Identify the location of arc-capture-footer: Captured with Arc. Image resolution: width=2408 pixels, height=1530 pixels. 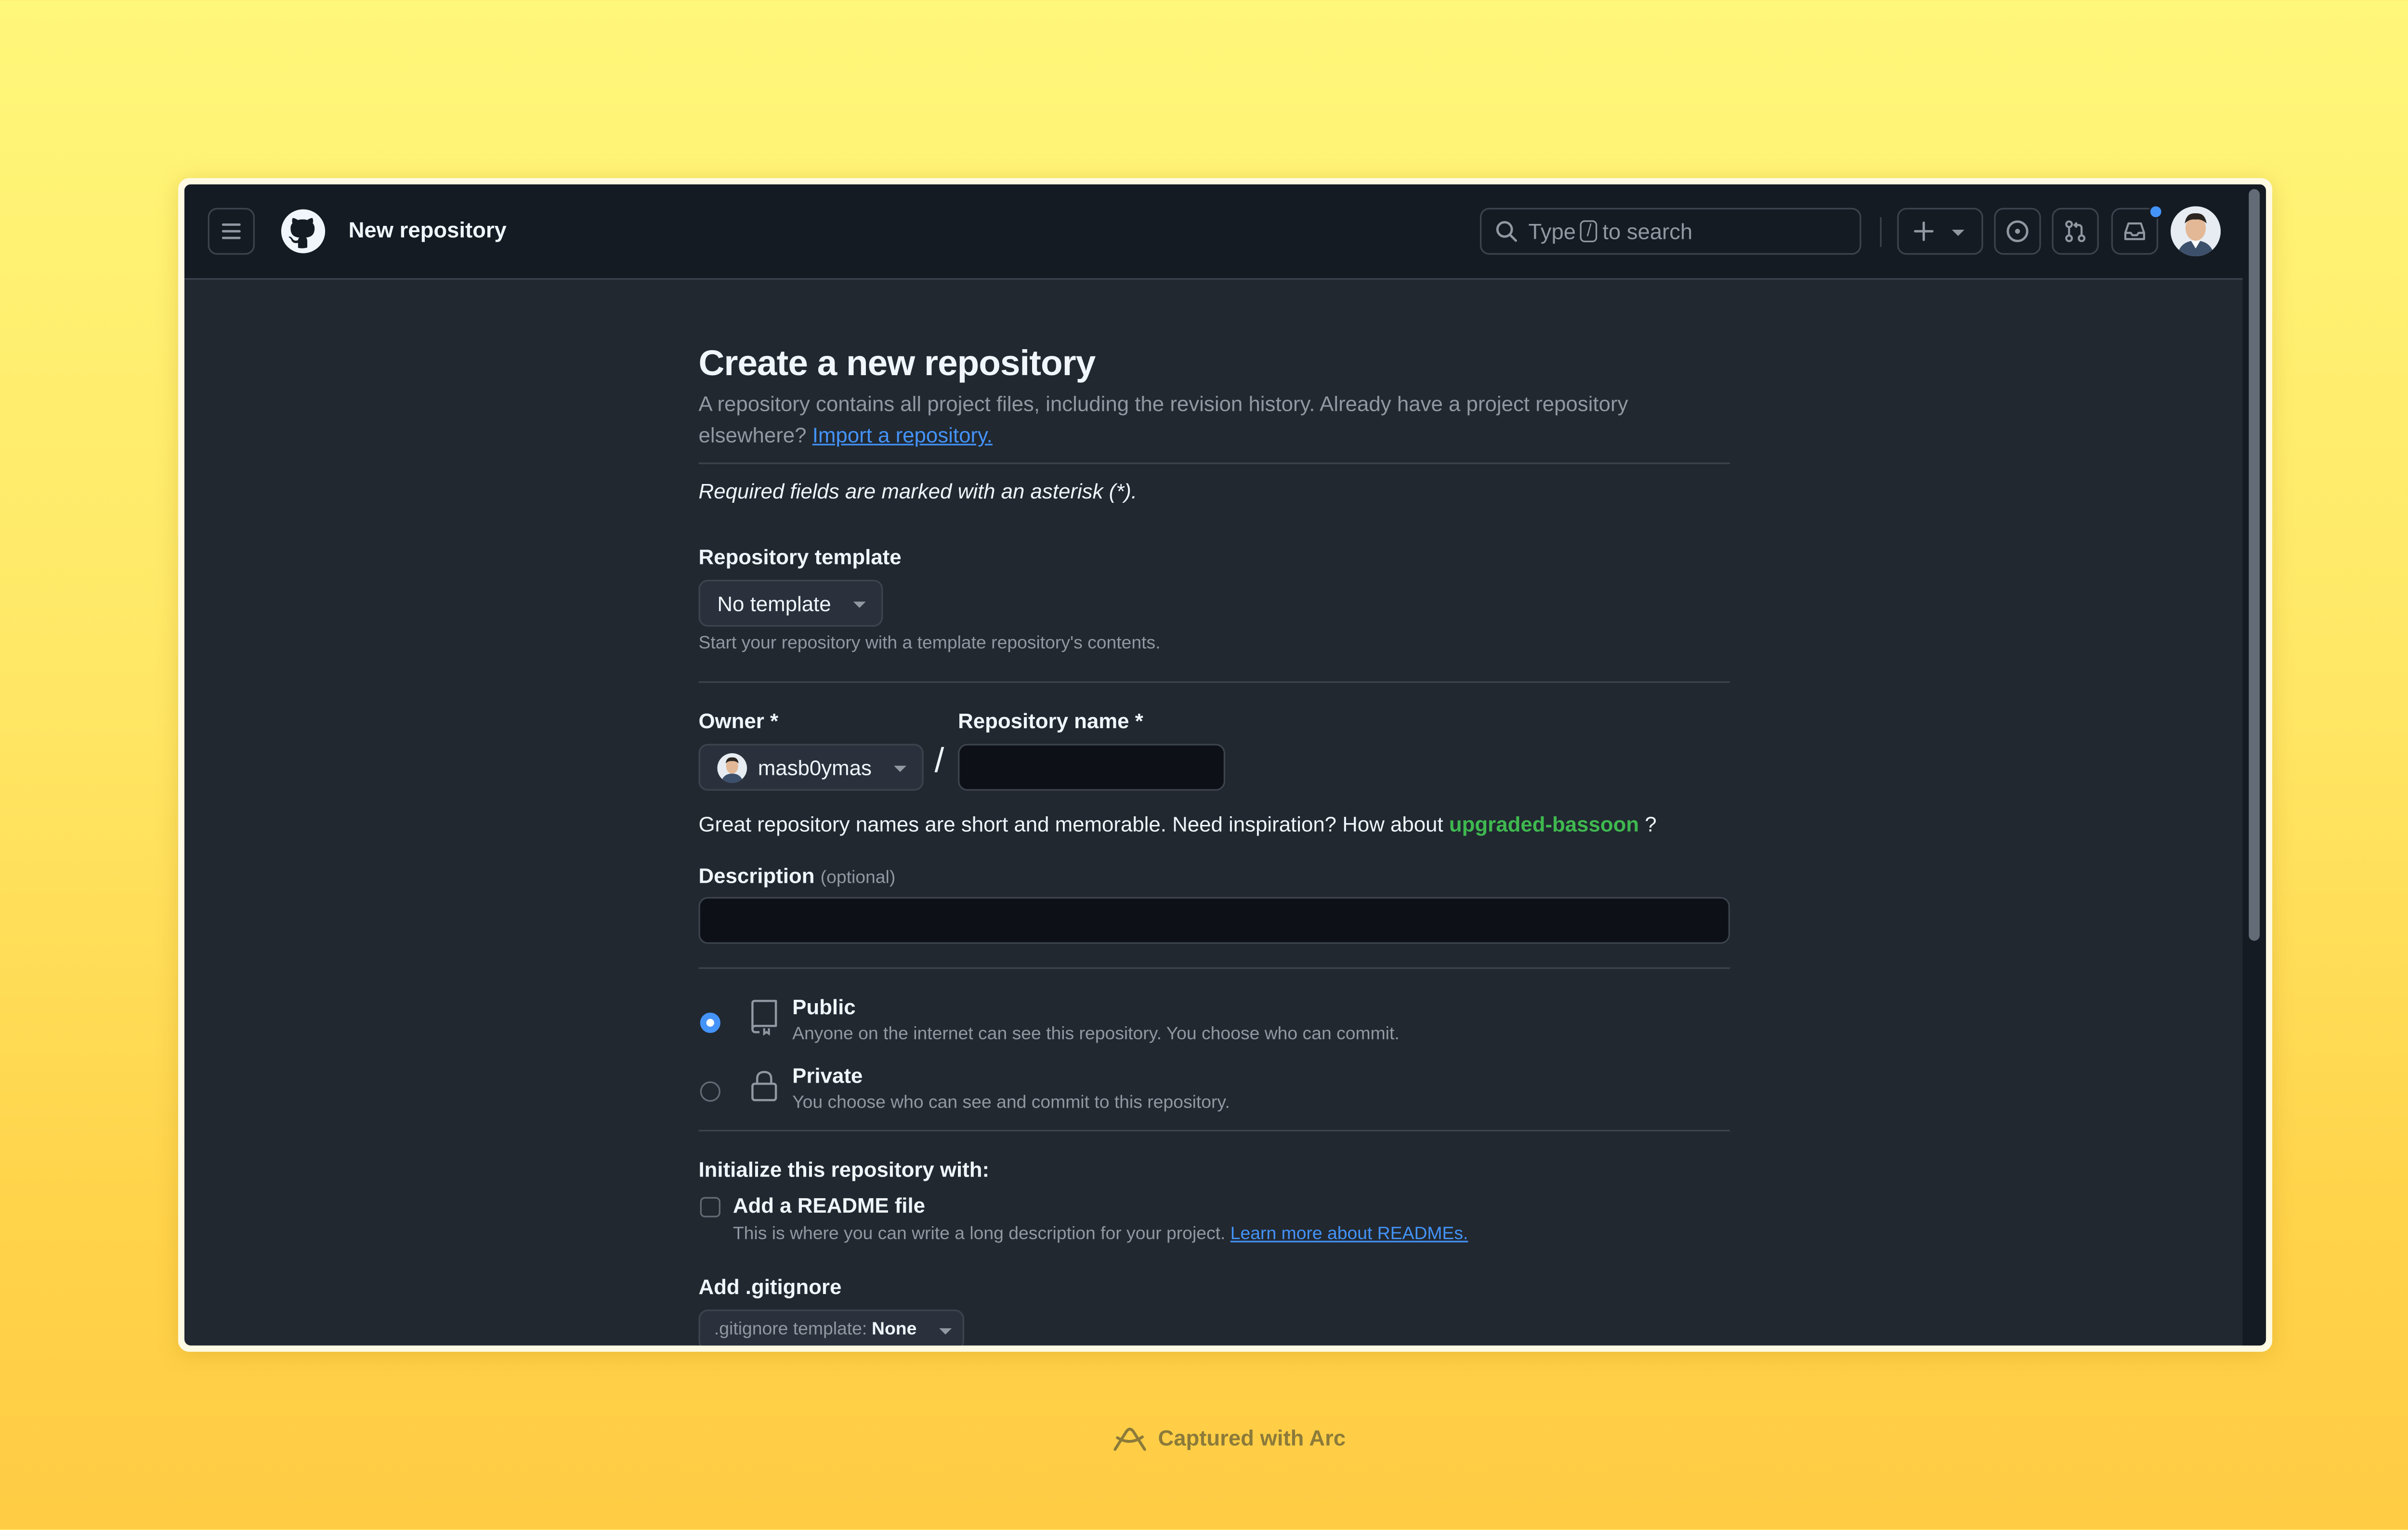
(1228, 1438).